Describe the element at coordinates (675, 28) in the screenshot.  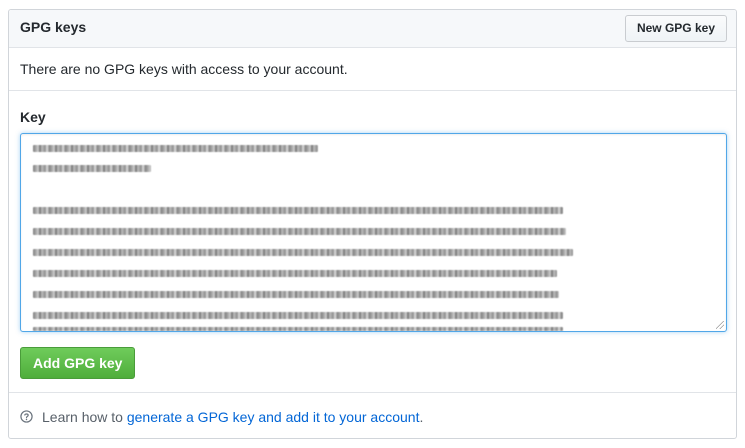
I see `new-gpg-key-button: New GPG key` at that location.